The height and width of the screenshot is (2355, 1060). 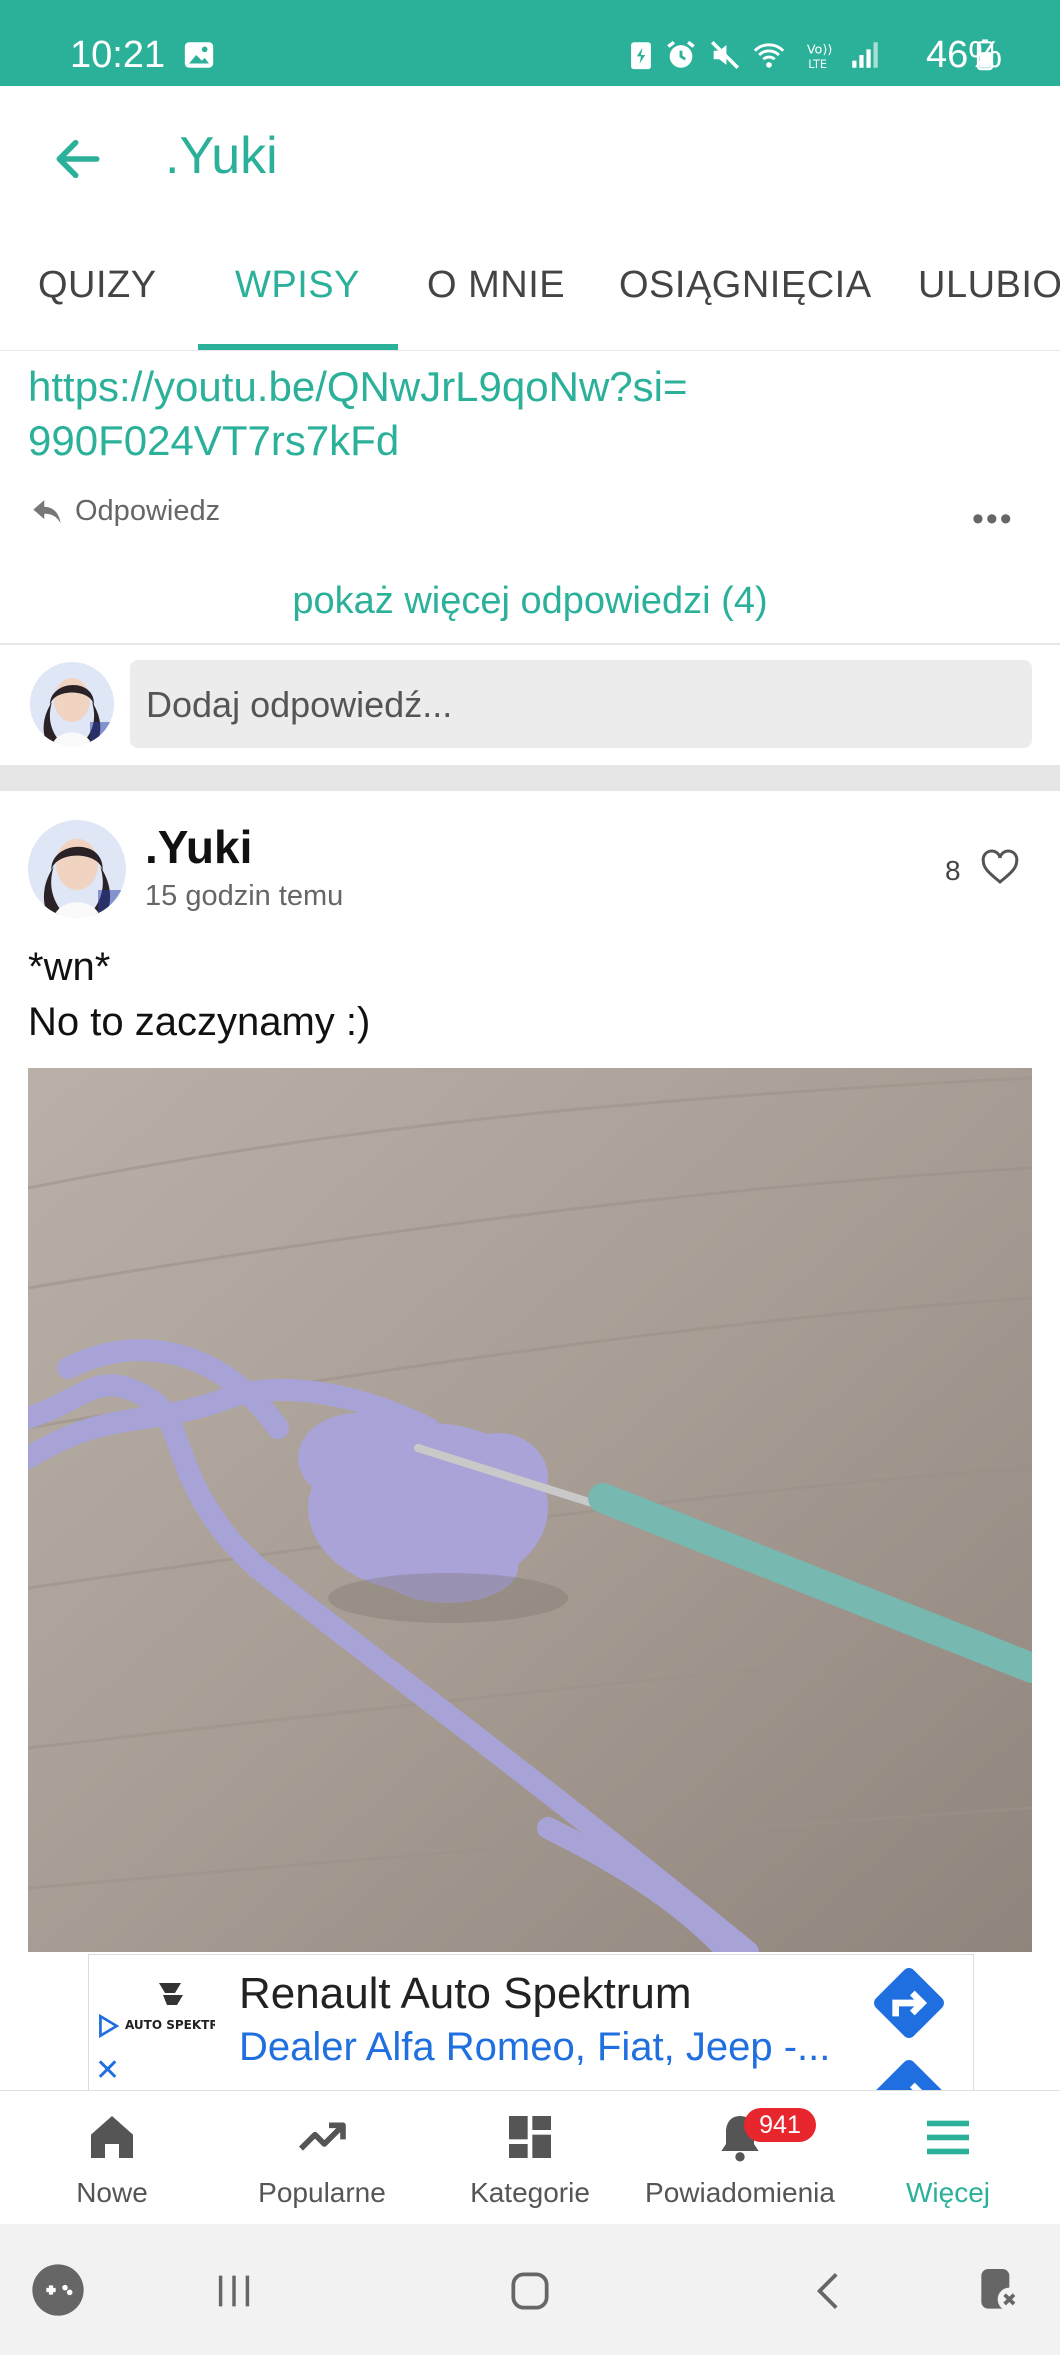 What do you see at coordinates (725, 55) in the screenshot?
I see `mute-icon` at bounding box center [725, 55].